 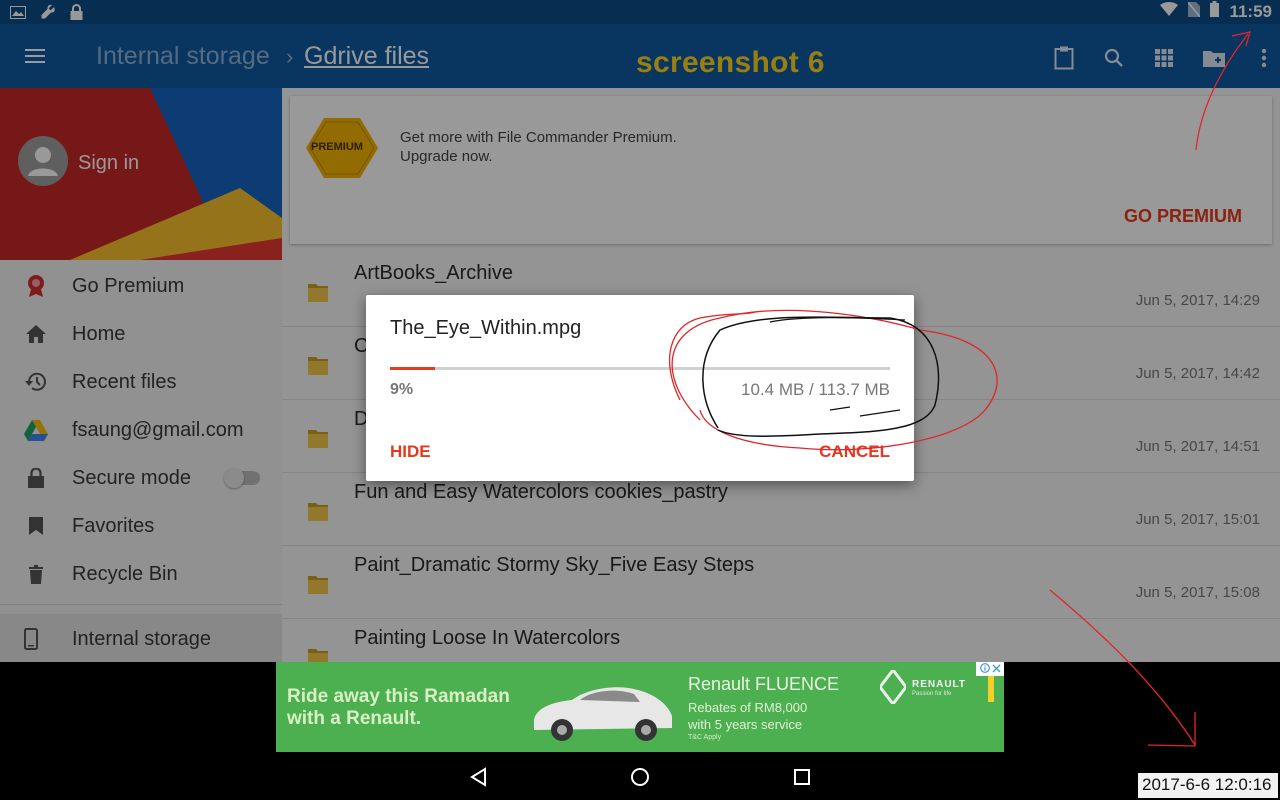 What do you see at coordinates (640, 368) in the screenshot?
I see `progress-bar` at bounding box center [640, 368].